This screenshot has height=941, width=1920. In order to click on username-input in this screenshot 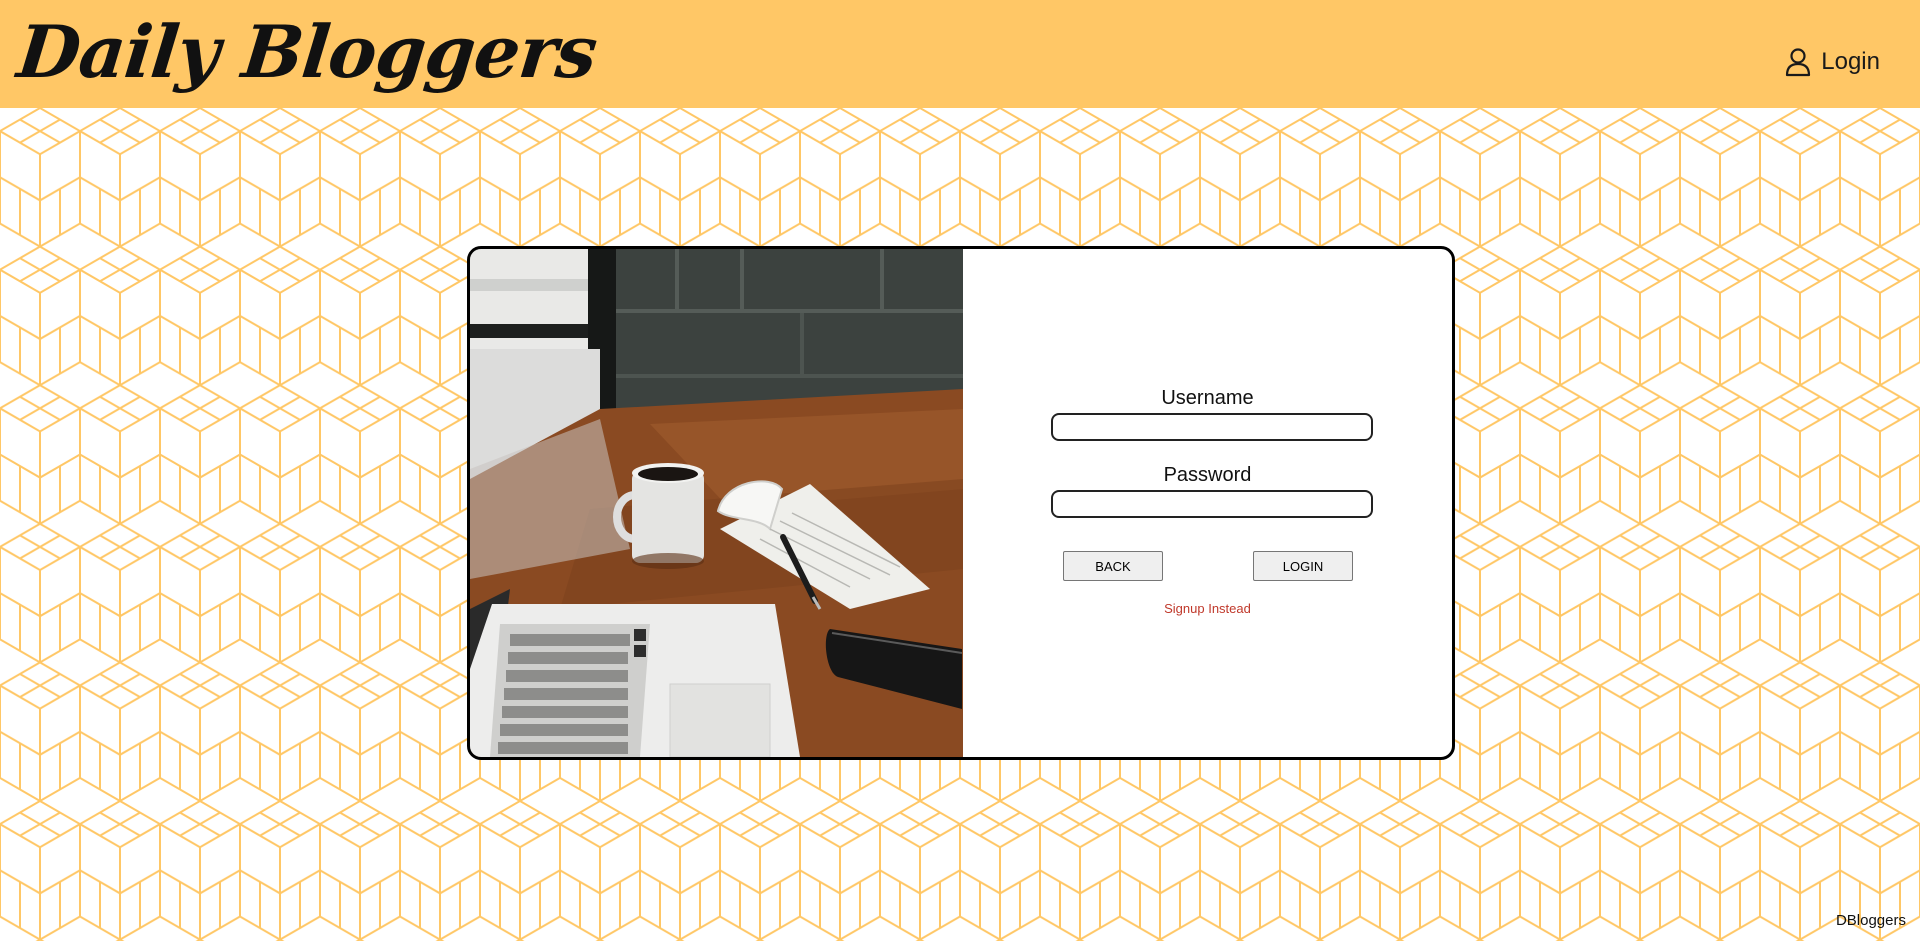, I will do `click(1212, 427)`.